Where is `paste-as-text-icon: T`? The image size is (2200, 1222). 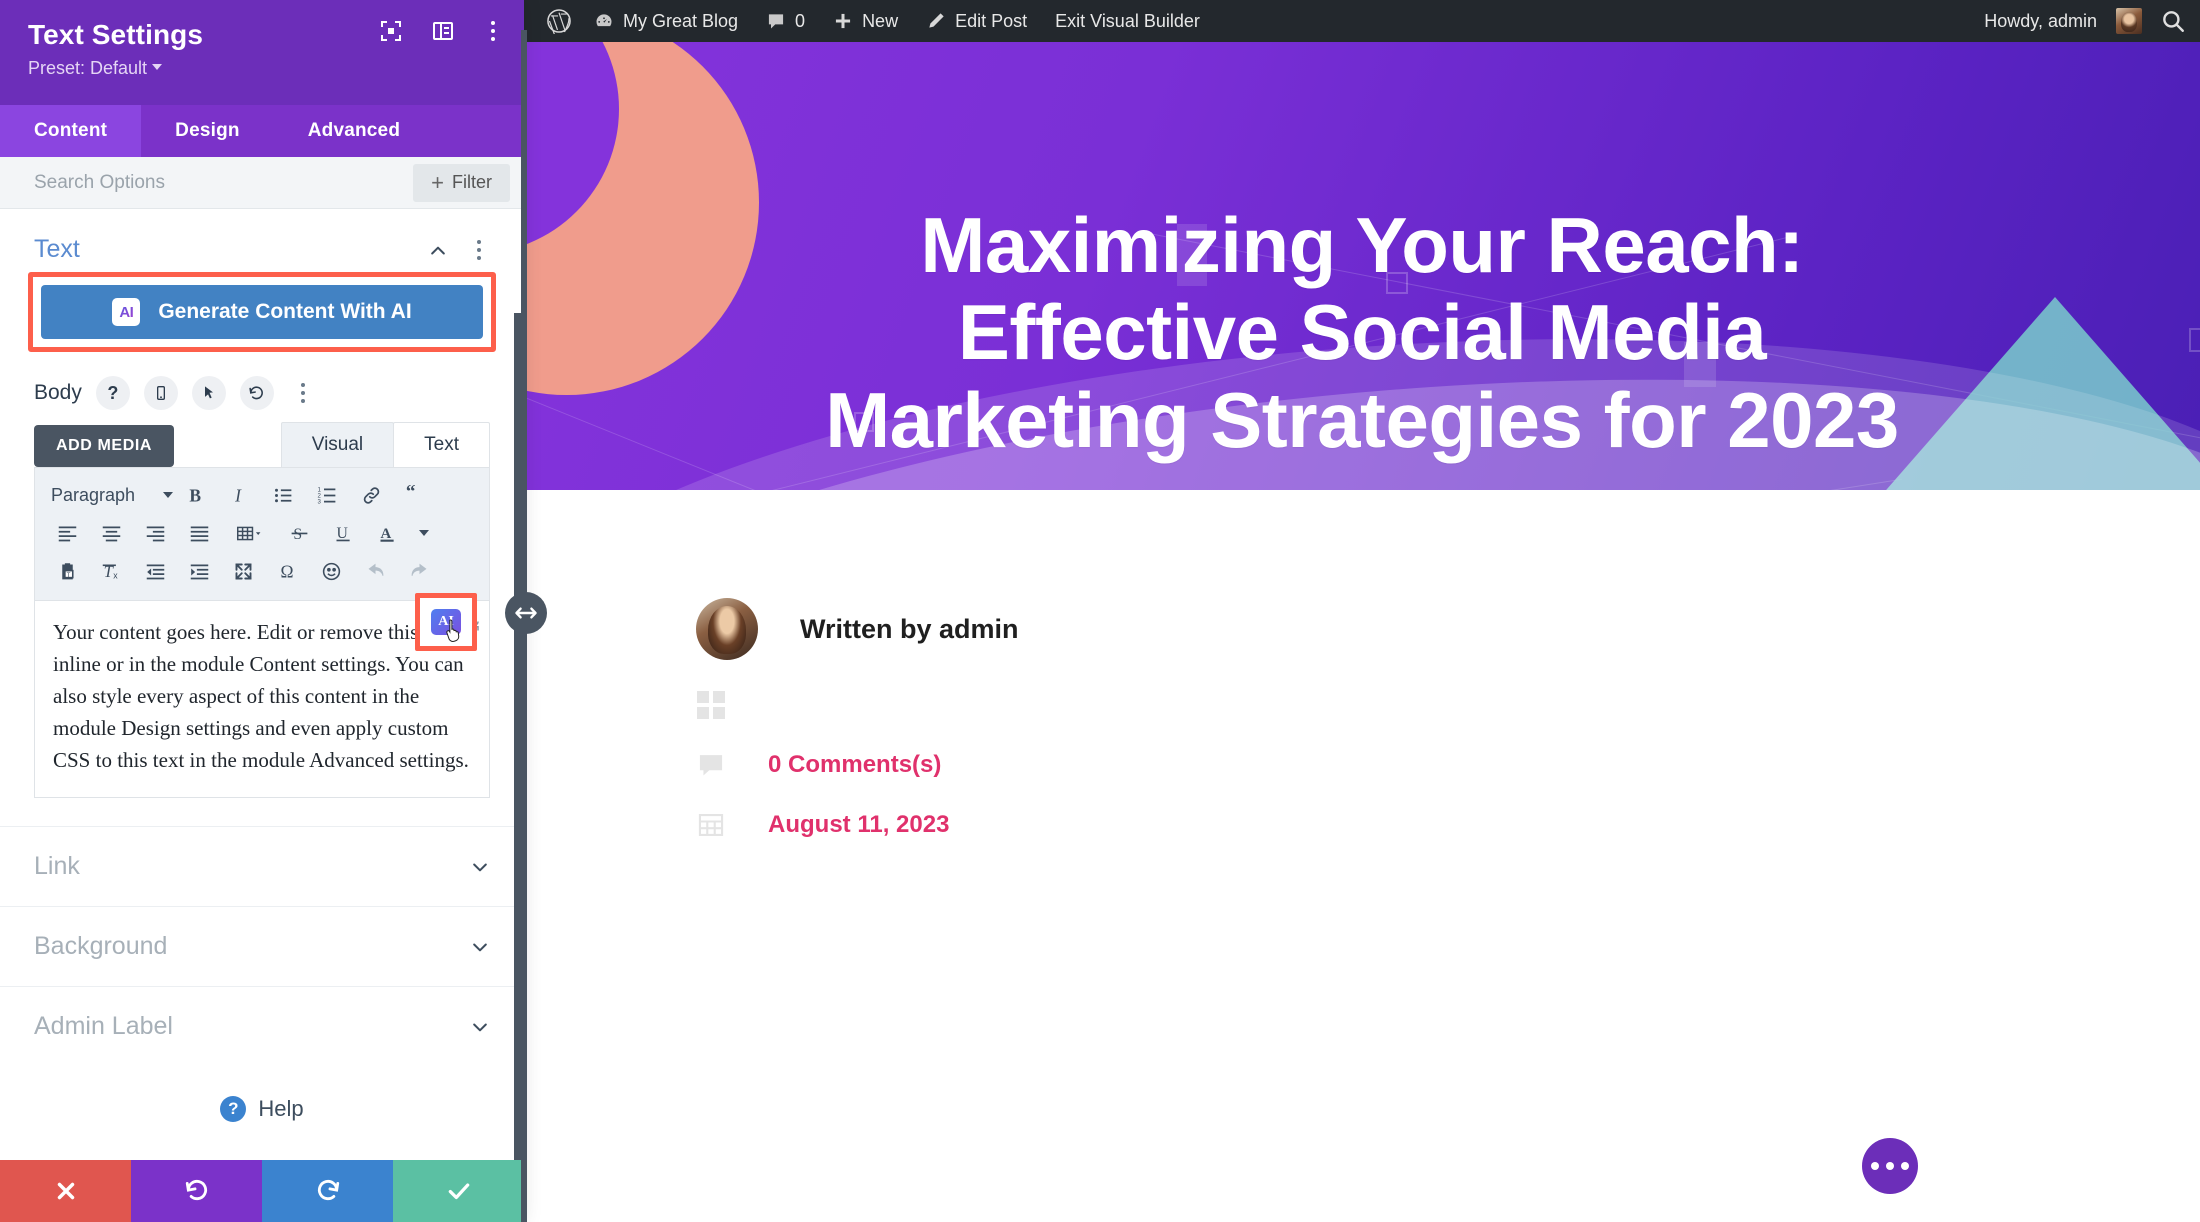
paste-as-text-icon: T is located at coordinates (67, 571).